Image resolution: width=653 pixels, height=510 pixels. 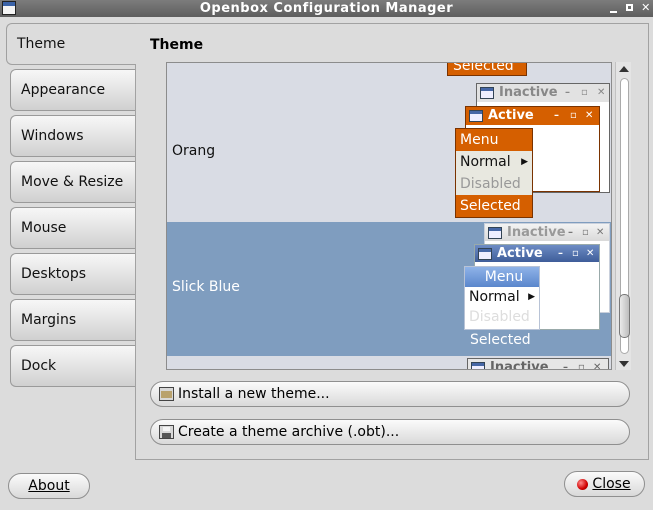 What do you see at coordinates (166, 394) in the screenshot?
I see `folder-open-icon` at bounding box center [166, 394].